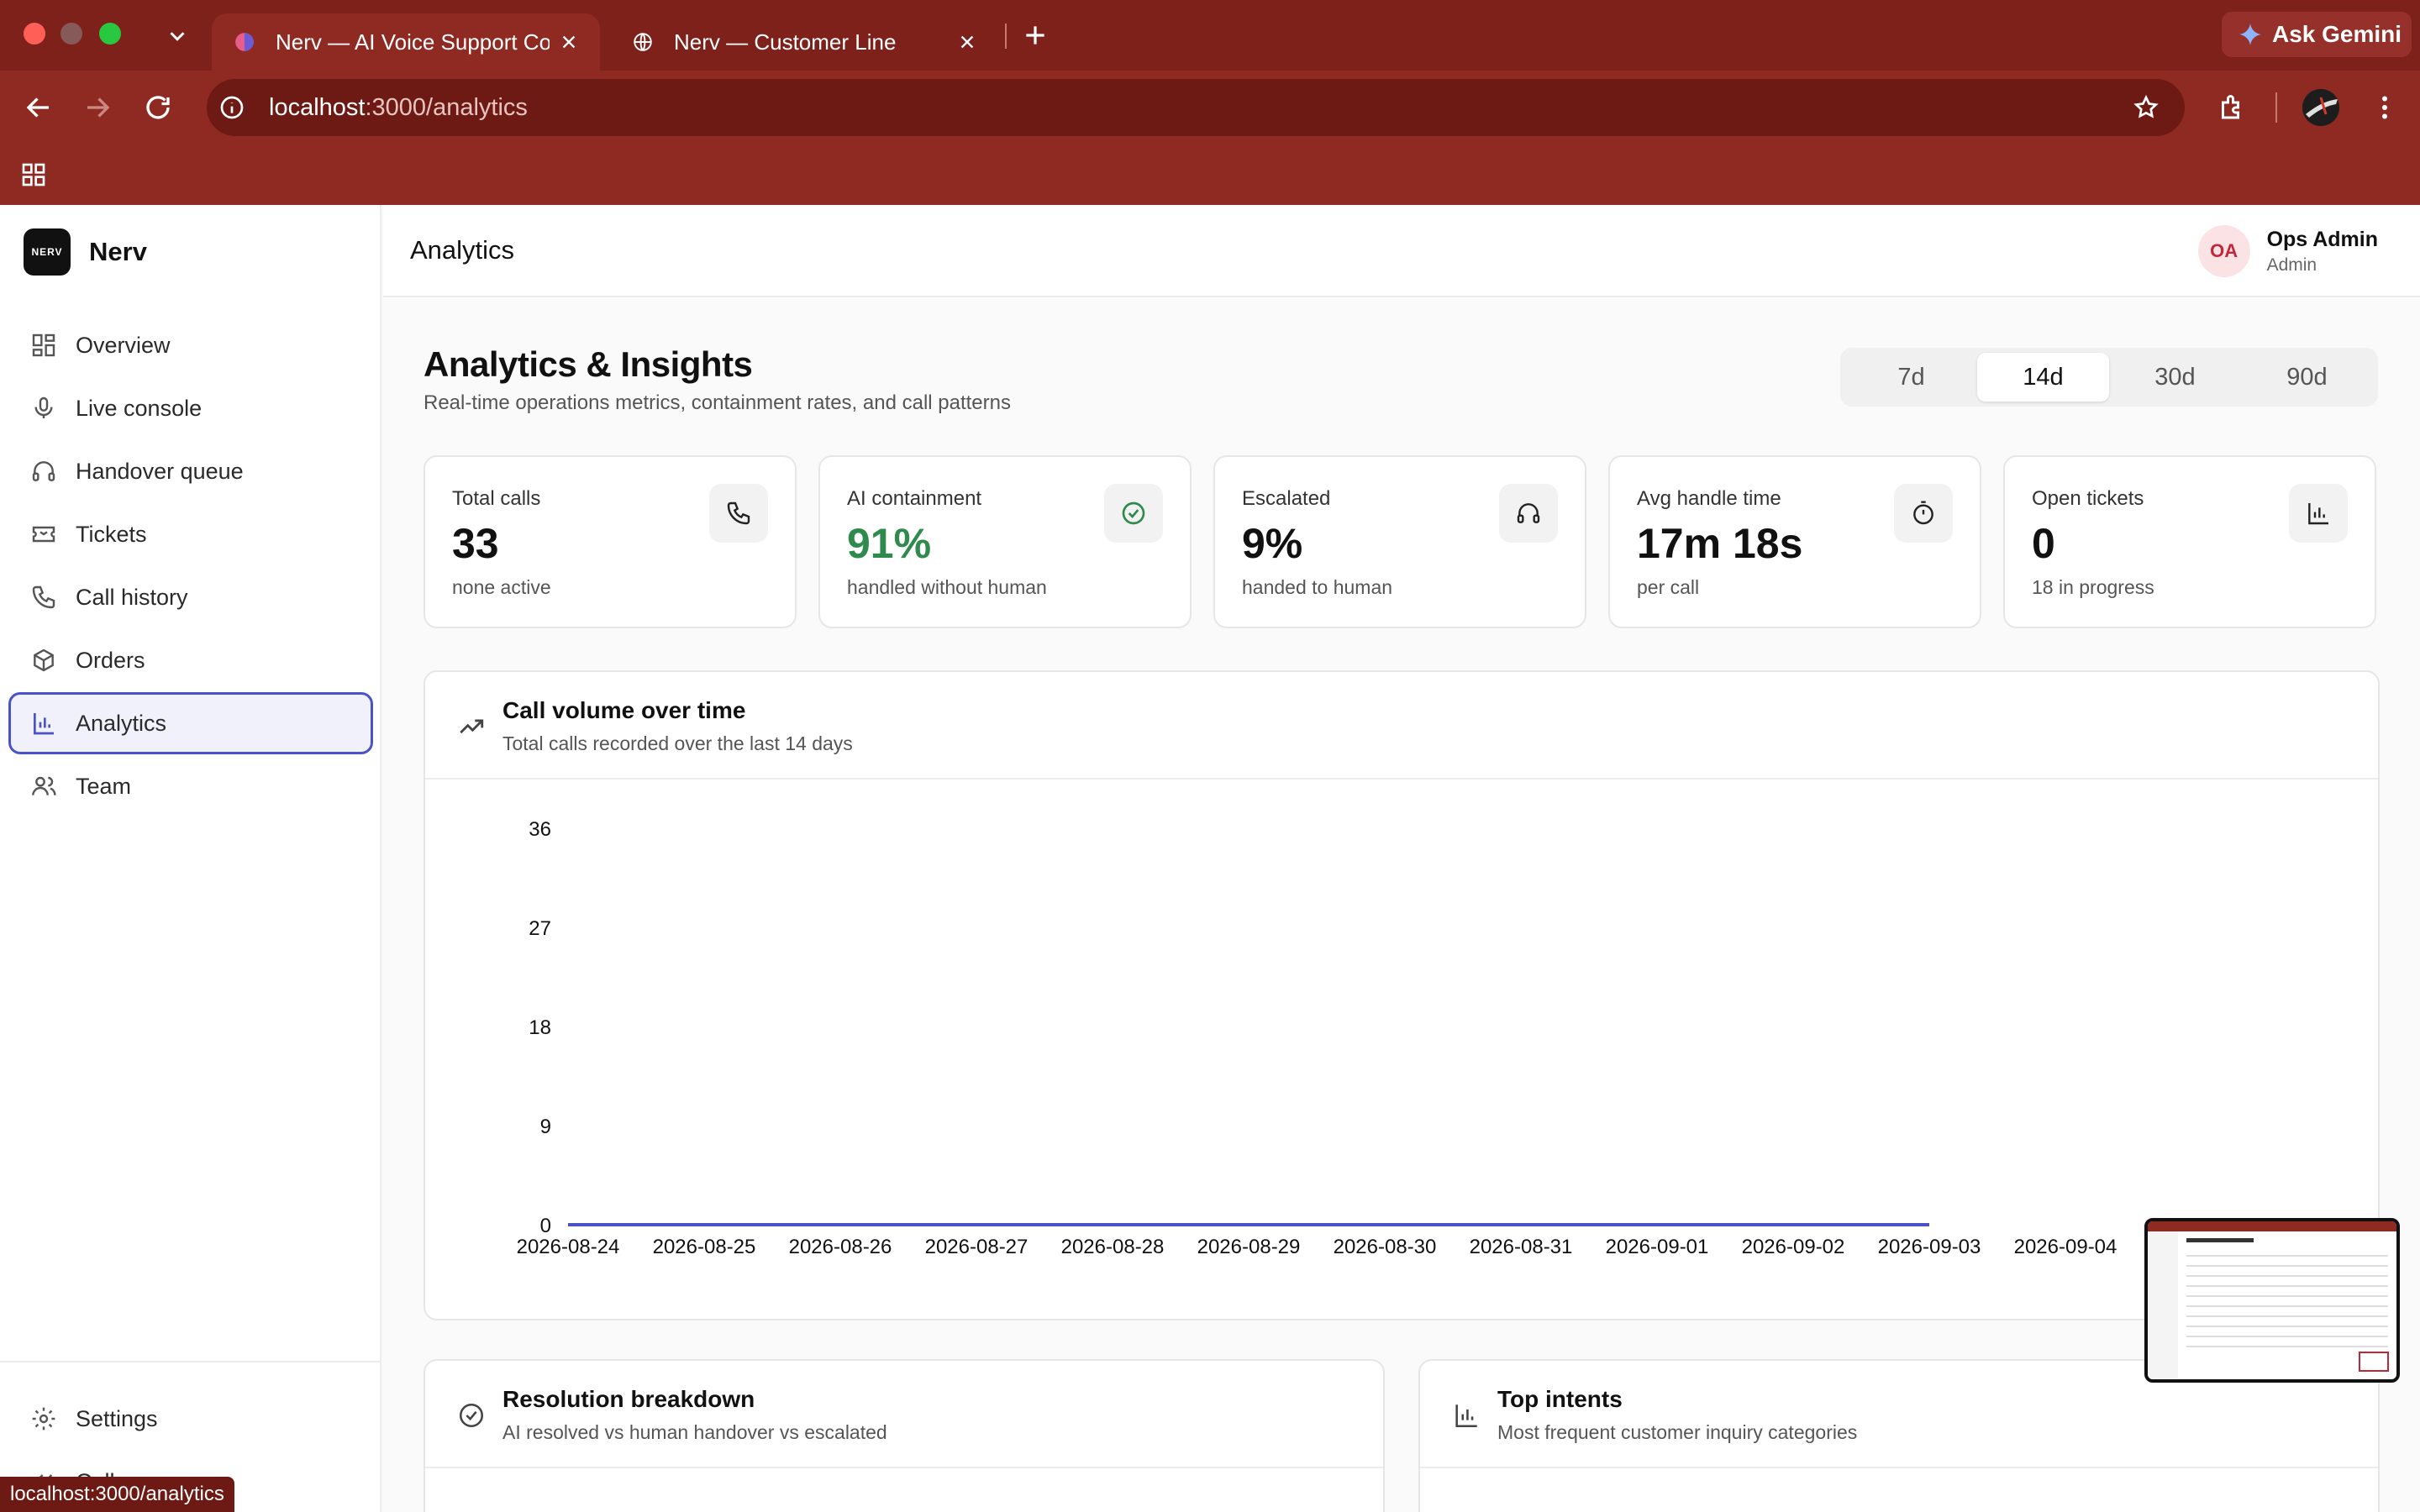 The width and height of the screenshot is (2420, 1512). I want to click on sidebar-item-overview: Overview, so click(191, 345).